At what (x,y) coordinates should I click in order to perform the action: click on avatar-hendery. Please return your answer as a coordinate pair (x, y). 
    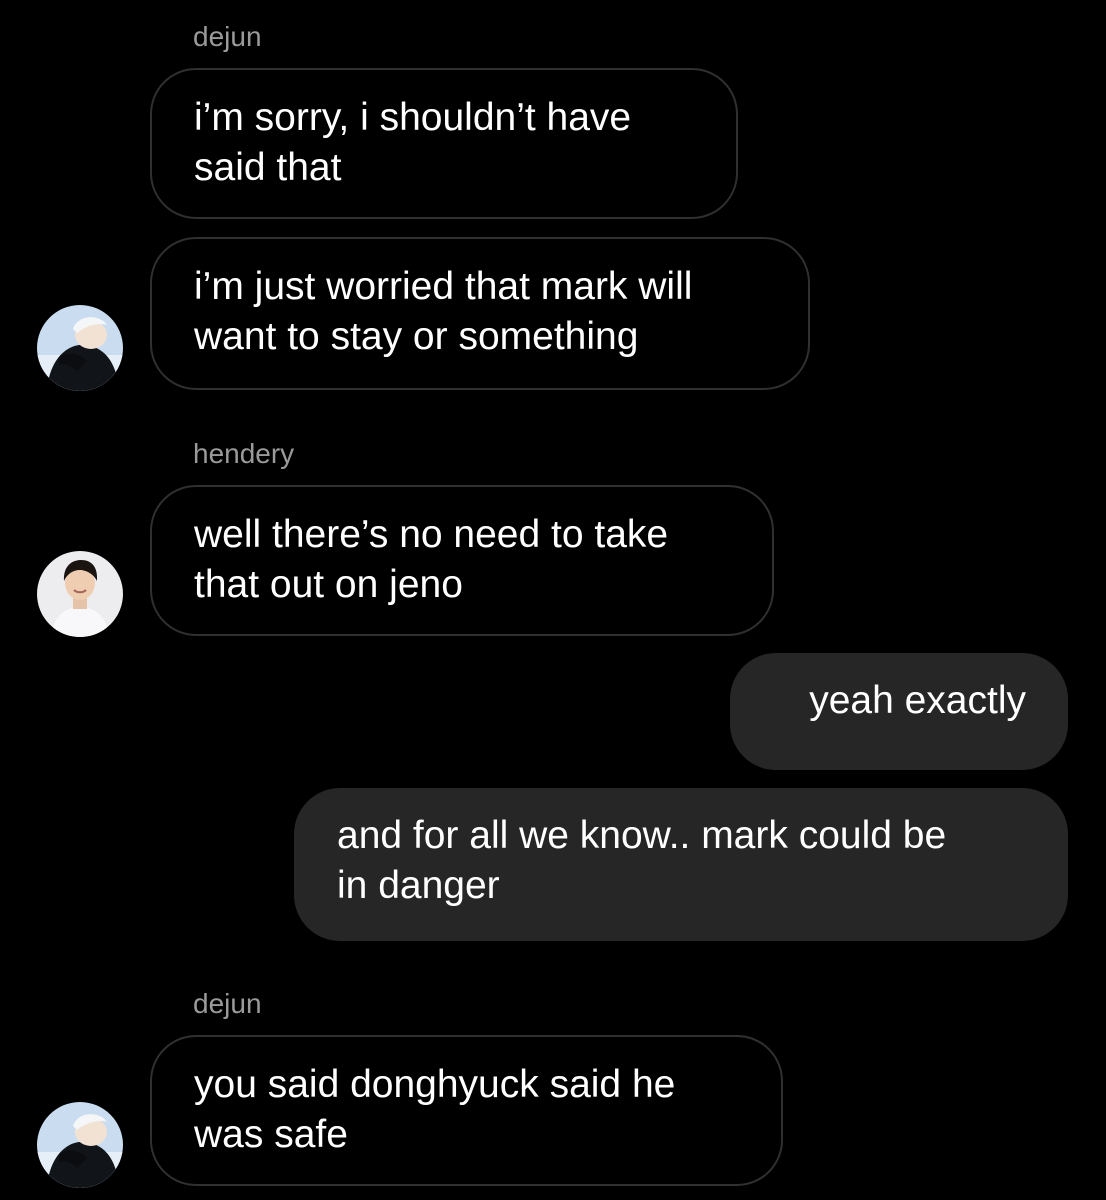
    Looking at the image, I should click on (80, 594).